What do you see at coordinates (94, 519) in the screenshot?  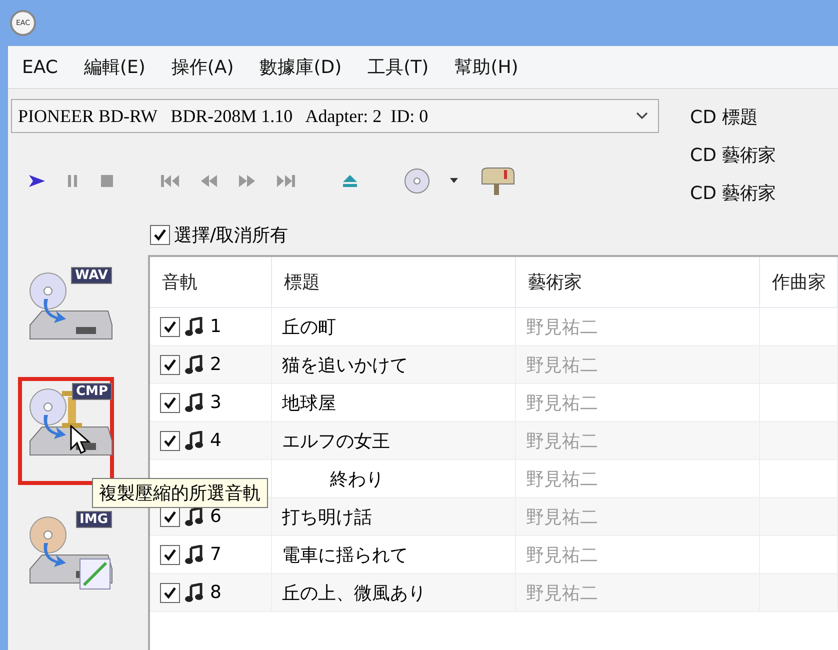 I see `format-badge: IMG` at bounding box center [94, 519].